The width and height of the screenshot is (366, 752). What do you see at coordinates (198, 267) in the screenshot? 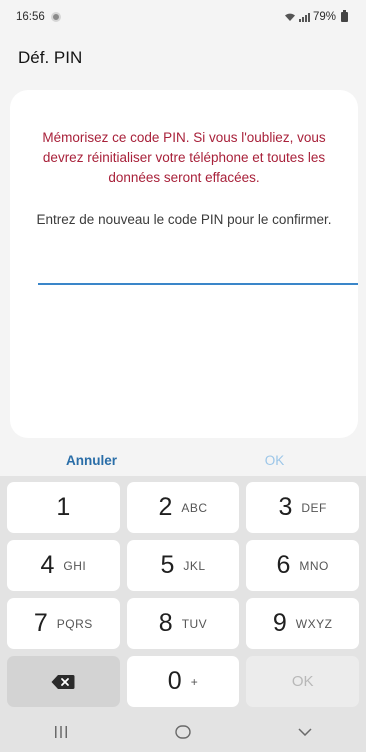
I see `pin-input` at bounding box center [198, 267].